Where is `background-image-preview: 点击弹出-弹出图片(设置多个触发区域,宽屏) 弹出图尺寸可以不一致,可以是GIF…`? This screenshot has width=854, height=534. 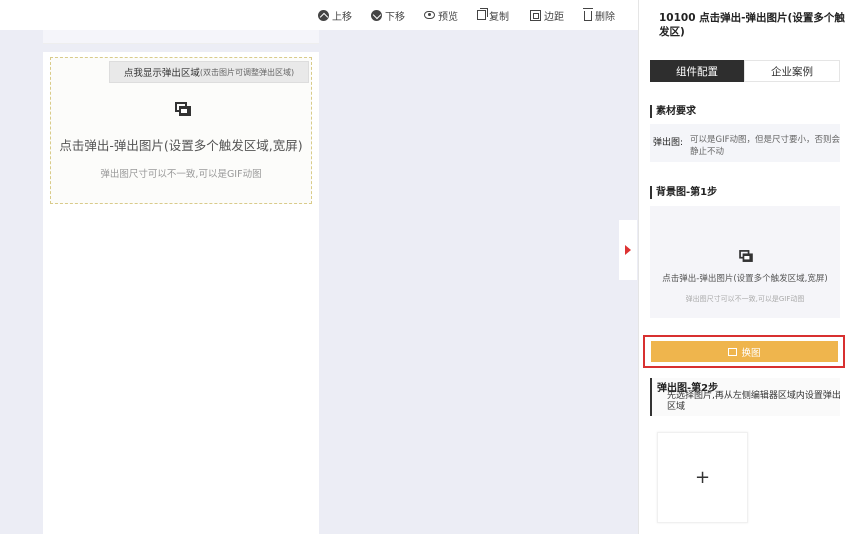 background-image-preview: 点击弹出-弹出图片(设置多个触发区域,宽屏) 弹出图尺寸可以不一致,可以是GIF… is located at coordinates (745, 262).